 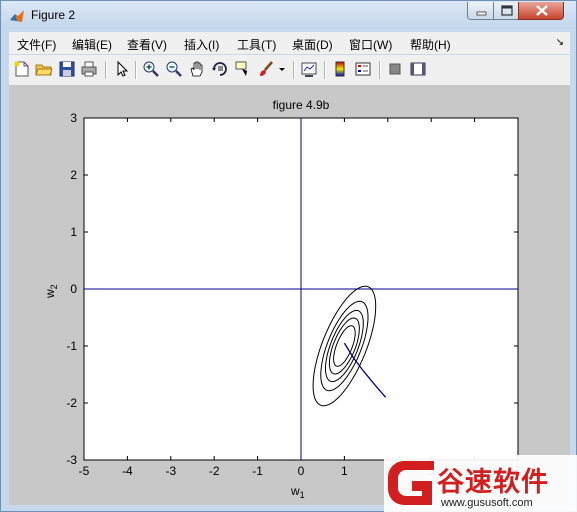 I want to click on chart-title: figure 4.9b, so click(x=301, y=105).